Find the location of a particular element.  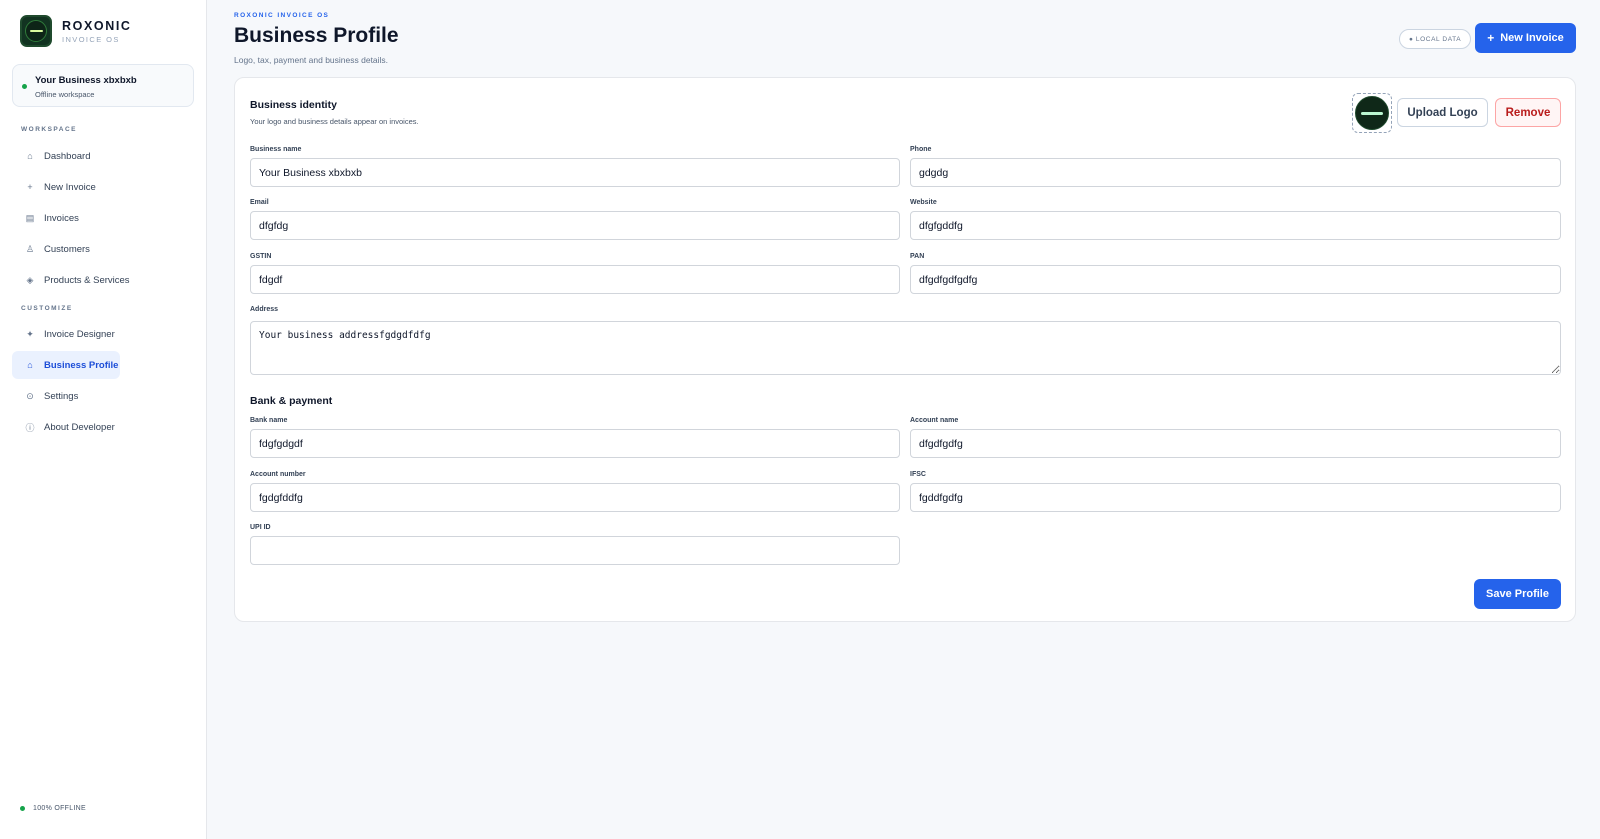

business-name-label: Your Business xbxbxb is located at coordinates (86, 80).